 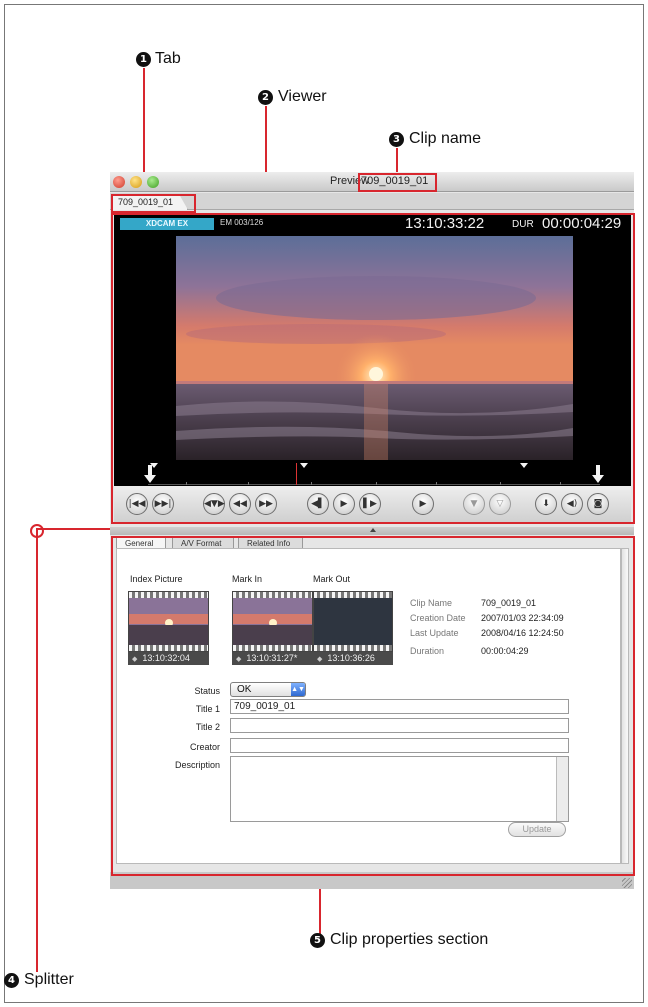 What do you see at coordinates (265, 97) in the screenshot?
I see `callout-2-number: 2` at bounding box center [265, 97].